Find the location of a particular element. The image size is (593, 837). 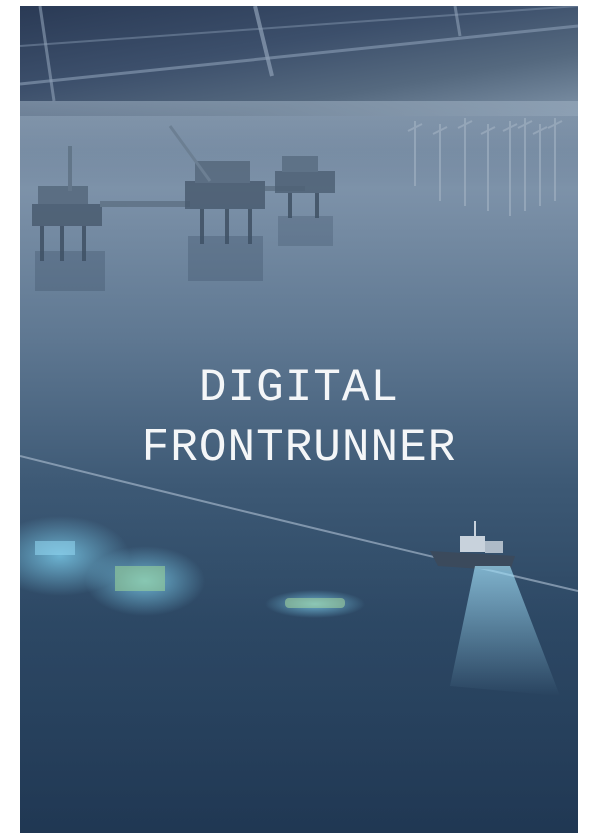

cover-title: DIGITAL FRONTRUNNER is located at coordinates (299, 418).